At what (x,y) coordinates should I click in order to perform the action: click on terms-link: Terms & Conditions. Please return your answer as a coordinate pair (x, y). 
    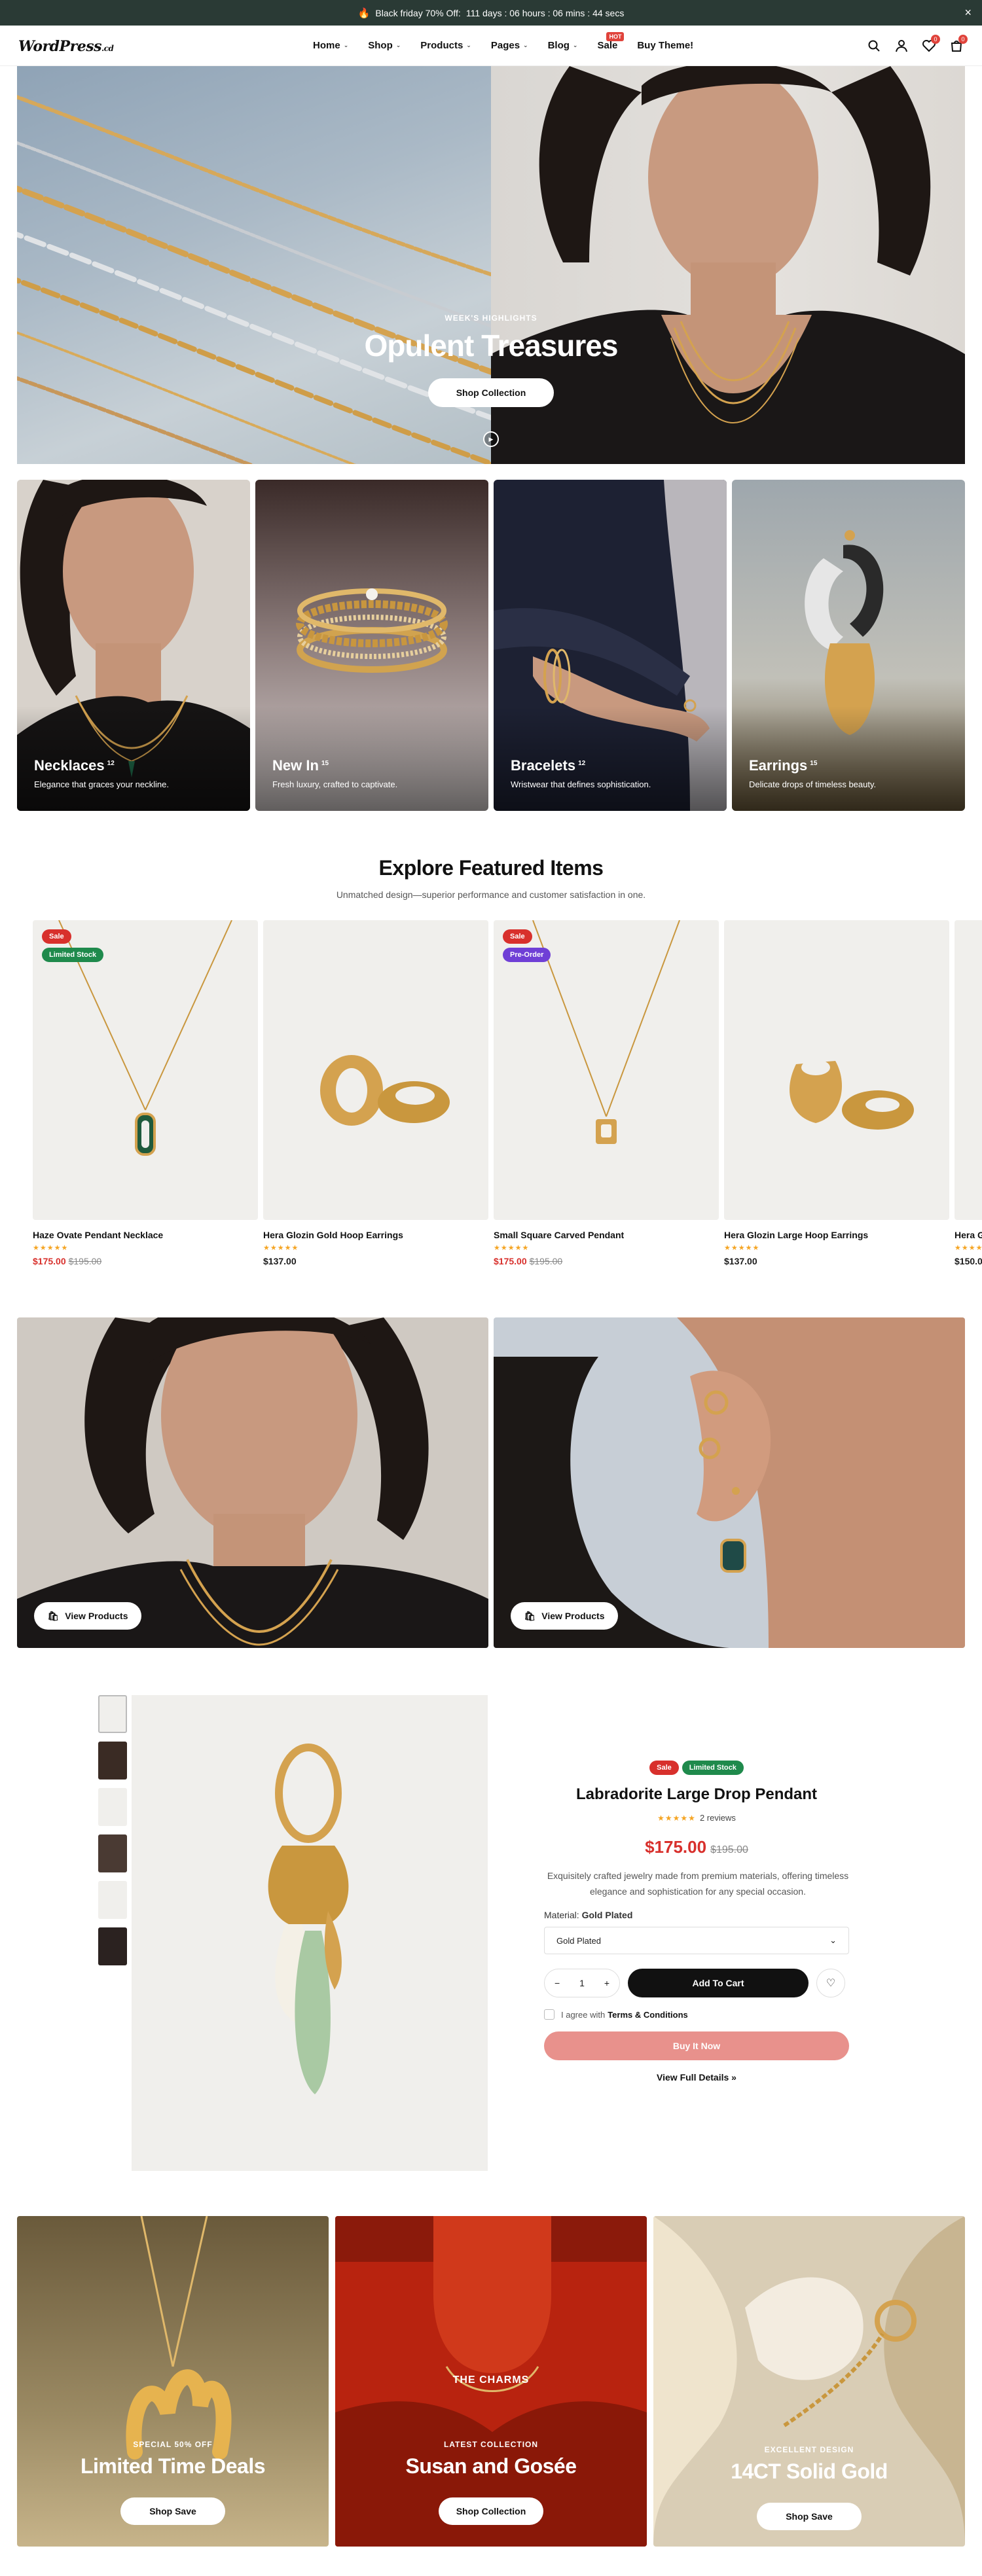
    Looking at the image, I should click on (648, 2015).